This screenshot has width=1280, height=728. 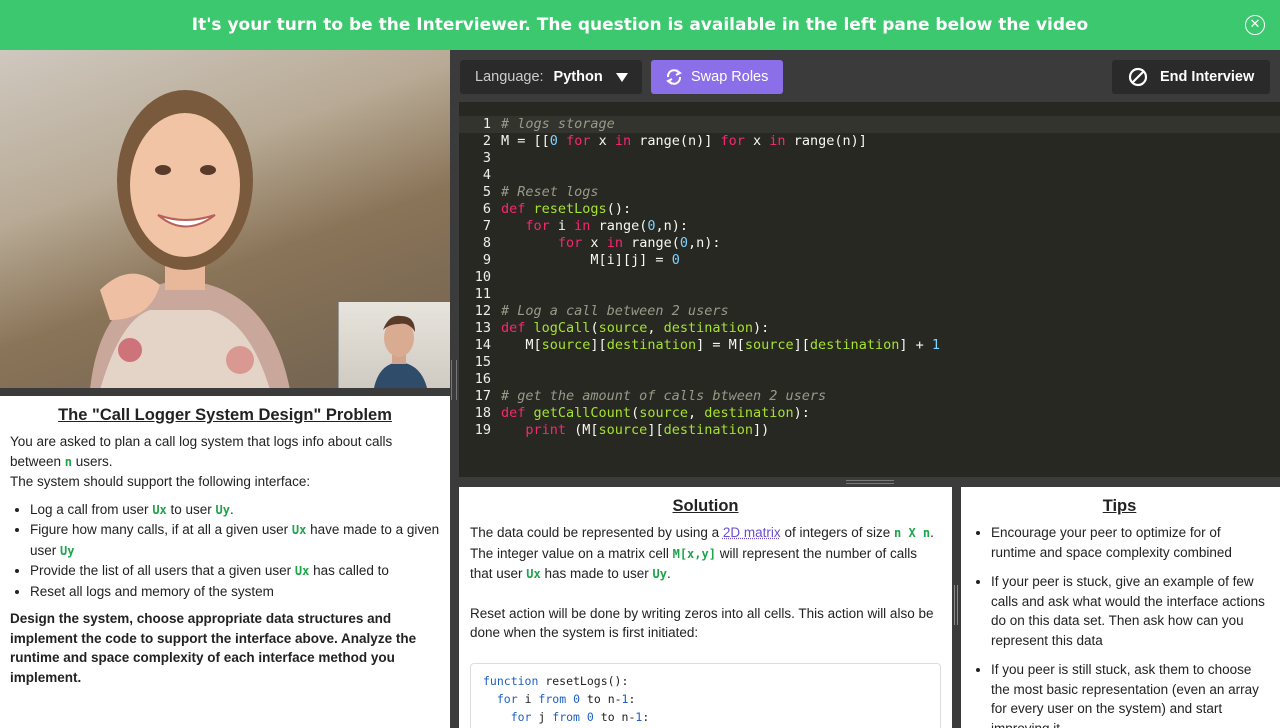 I want to click on code-line: 12 # Log a call between 2 users, so click(x=601, y=311).